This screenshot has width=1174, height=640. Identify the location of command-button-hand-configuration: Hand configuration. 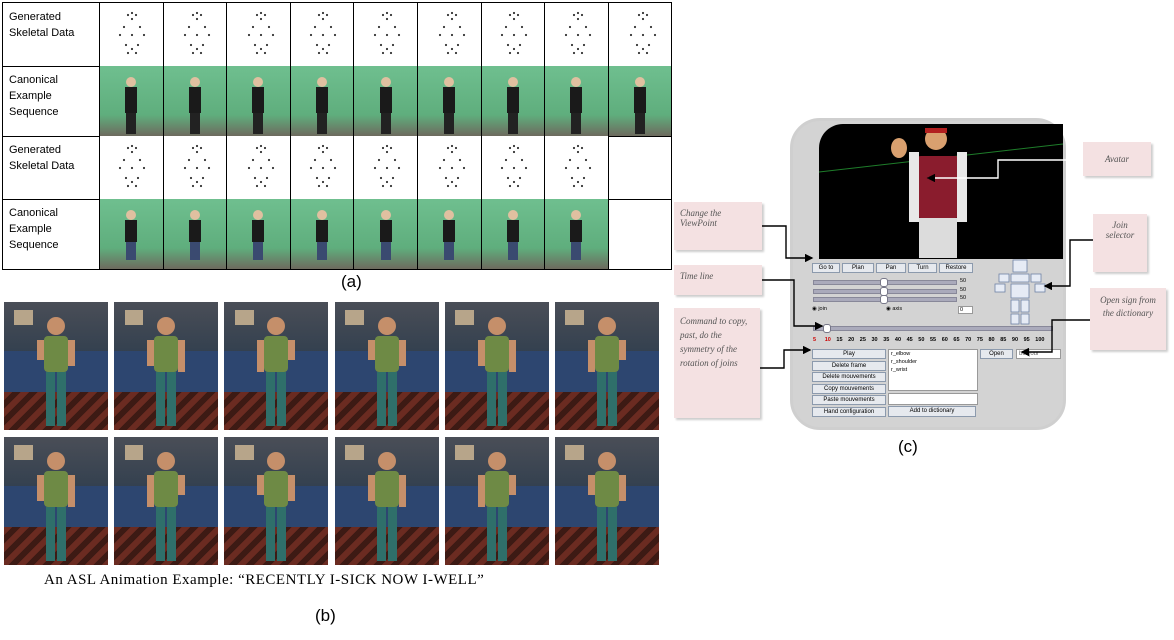
(849, 412).